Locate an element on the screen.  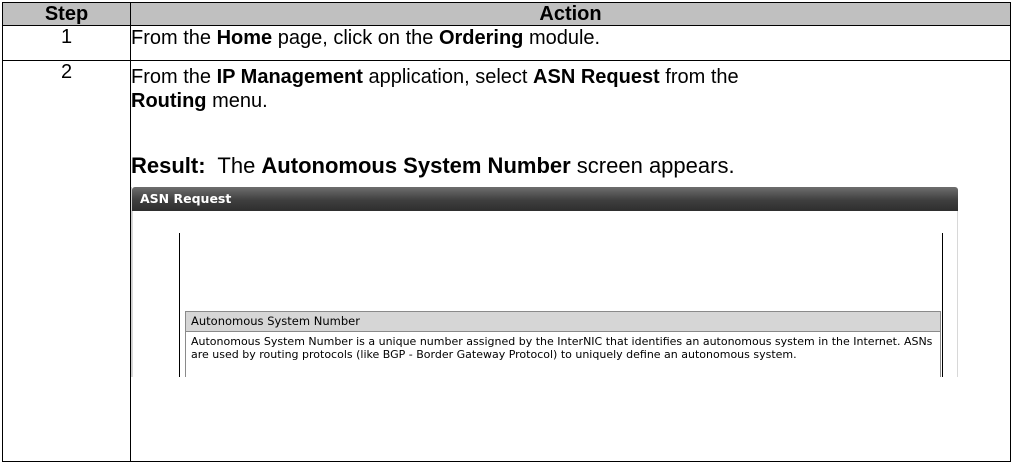
divider-left is located at coordinates (179, 305).